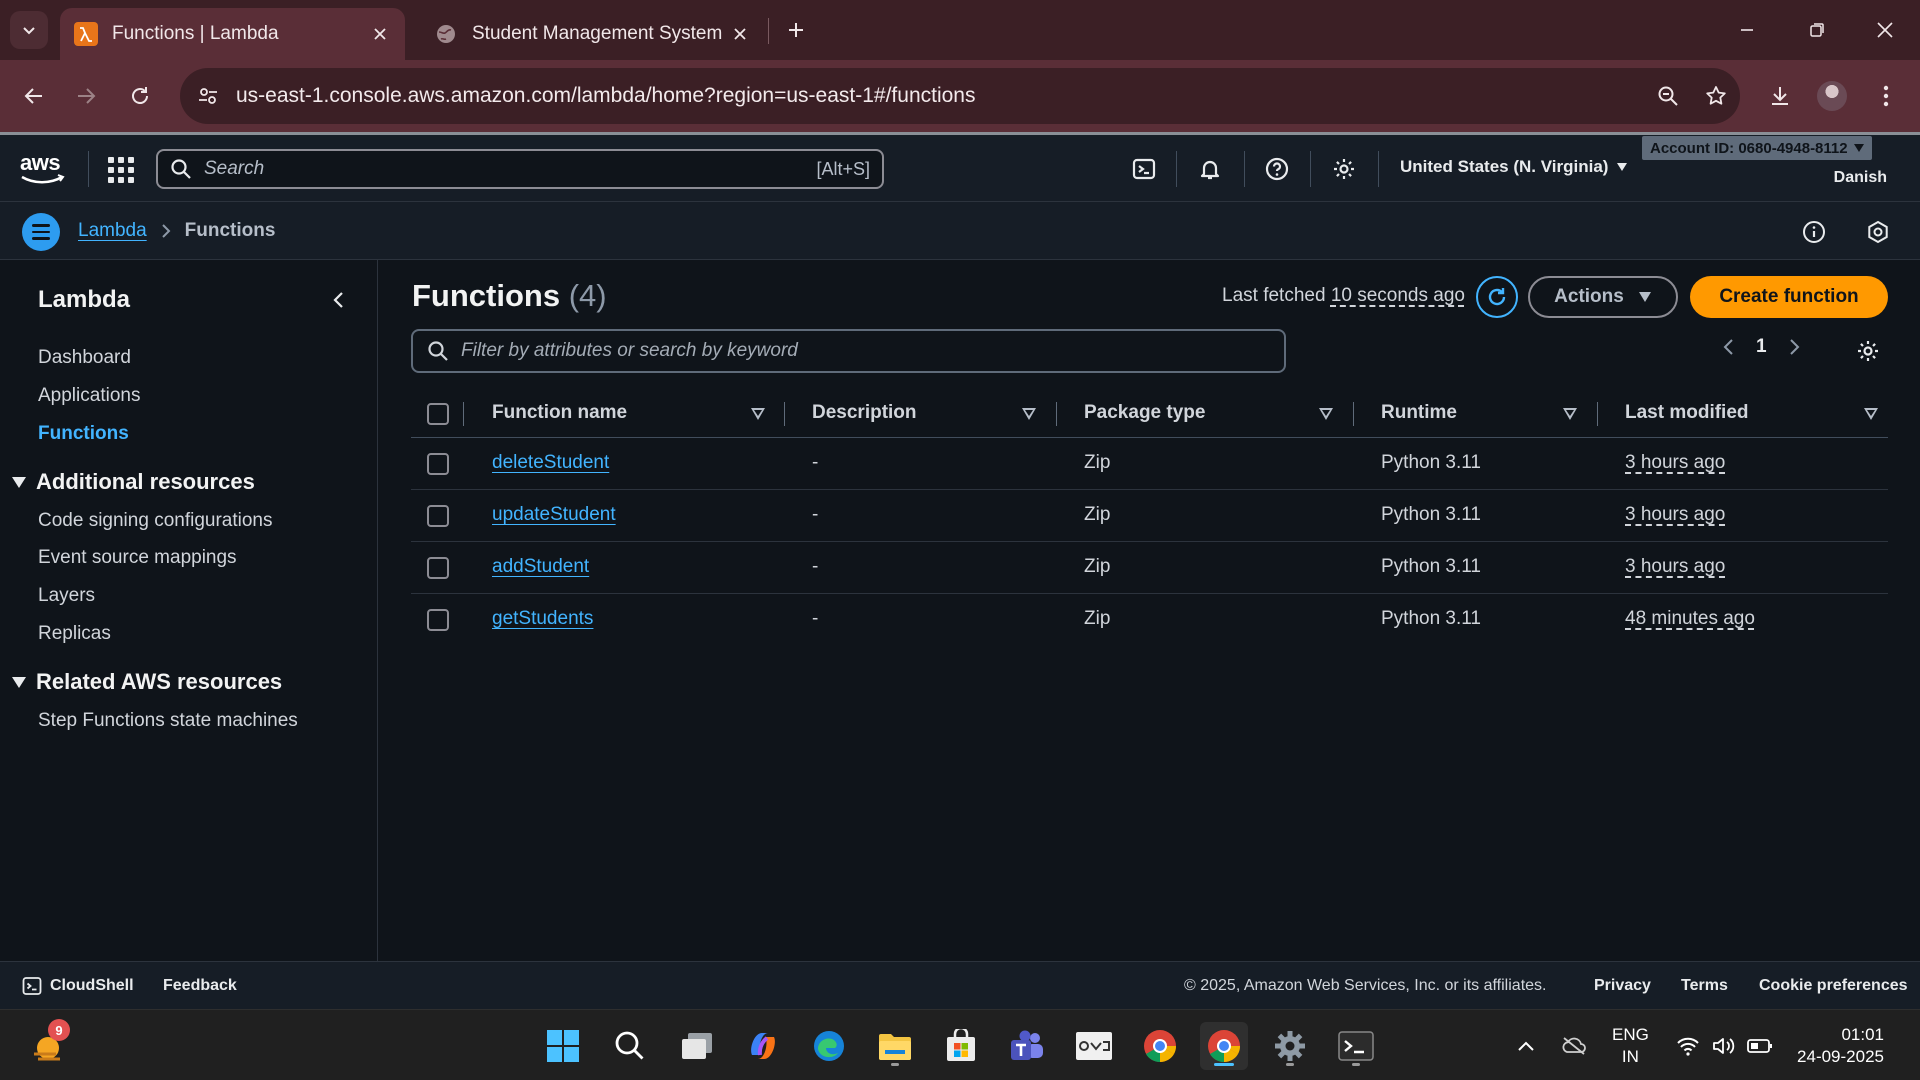 The height and width of the screenshot is (1080, 1920). What do you see at coordinates (74, 634) in the screenshot?
I see `sidebar-item-replicas: Replicas` at bounding box center [74, 634].